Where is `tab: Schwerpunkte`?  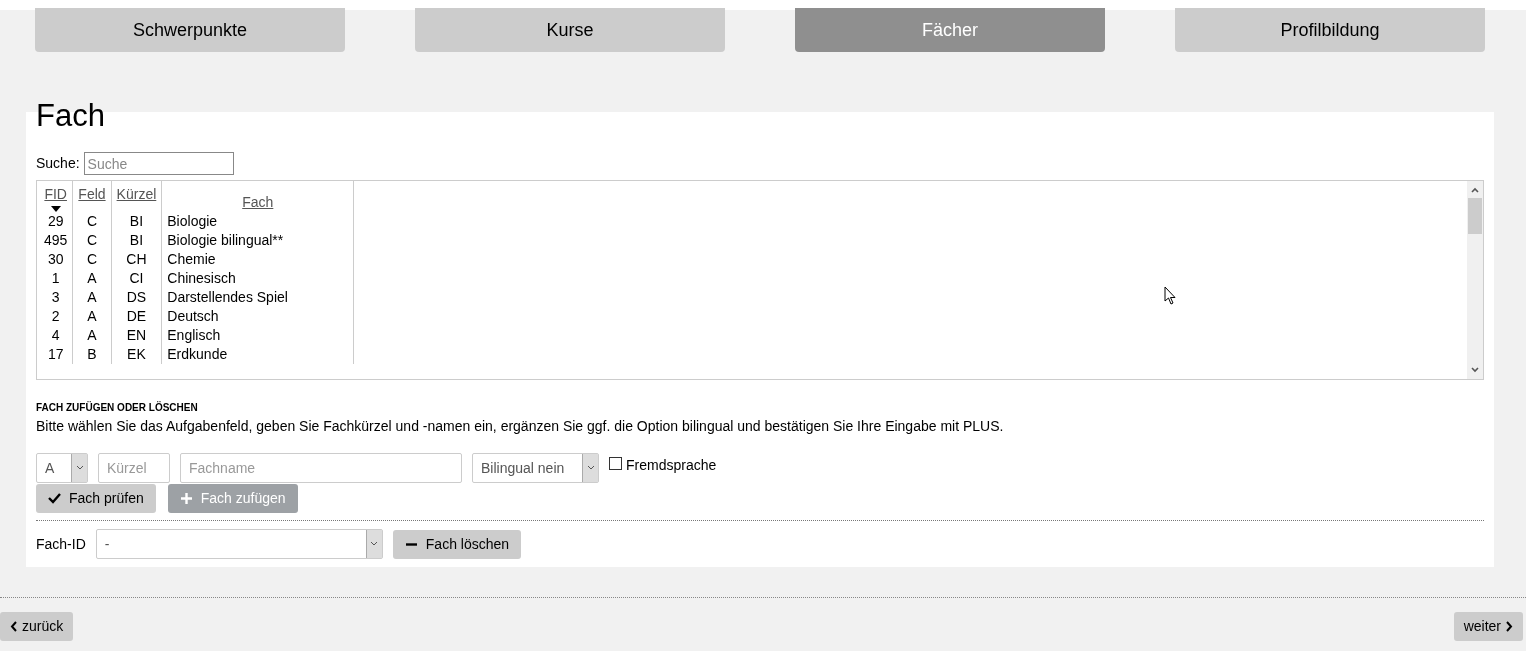
tab: Schwerpunkte is located at coordinates (190, 30).